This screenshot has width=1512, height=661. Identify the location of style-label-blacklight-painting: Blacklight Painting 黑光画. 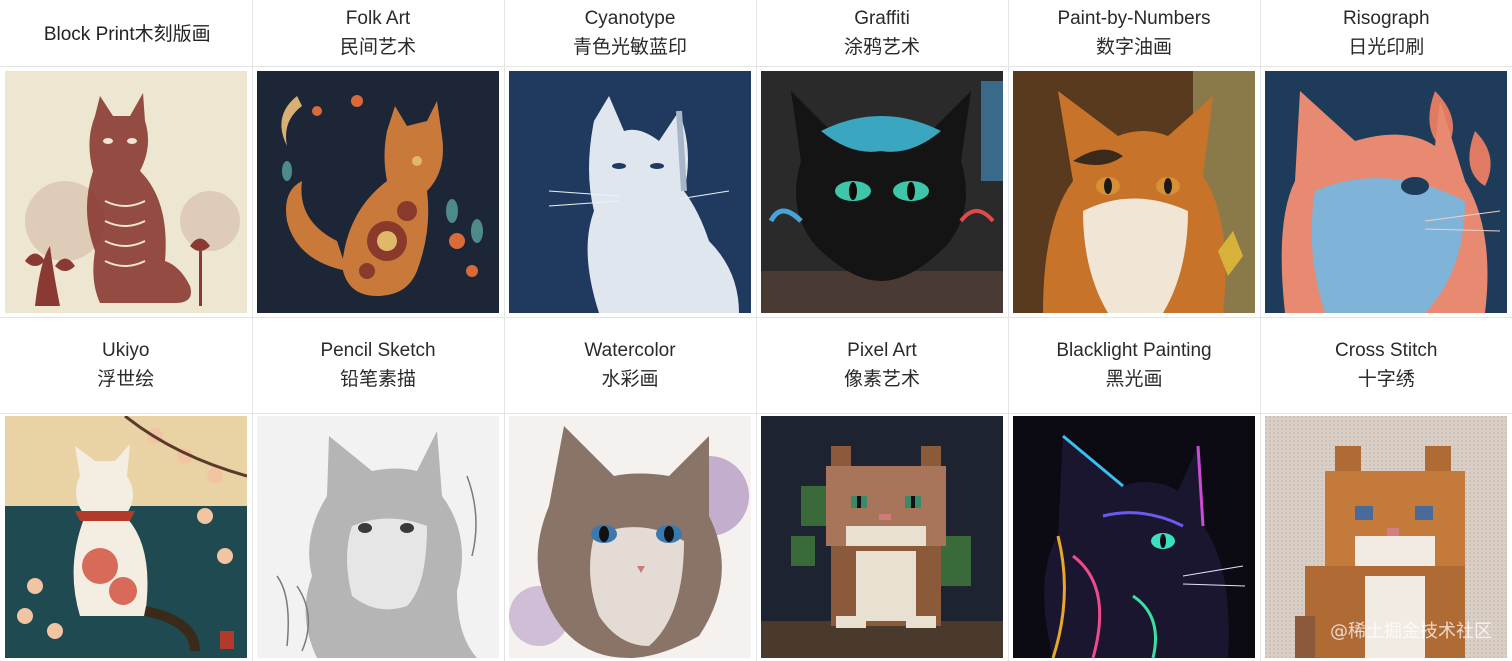
(1134, 365).